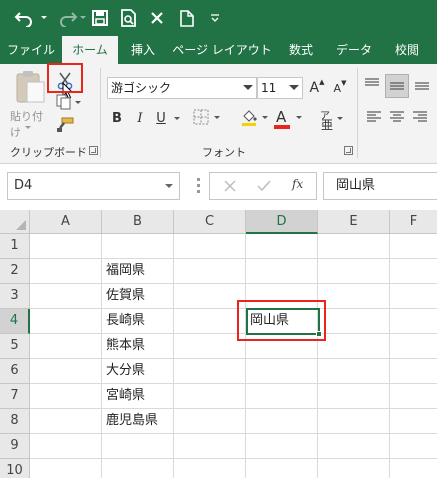 This screenshot has height=478, width=437. Describe the element at coordinates (208, 119) in the screenshot. I see `borders-button` at that location.